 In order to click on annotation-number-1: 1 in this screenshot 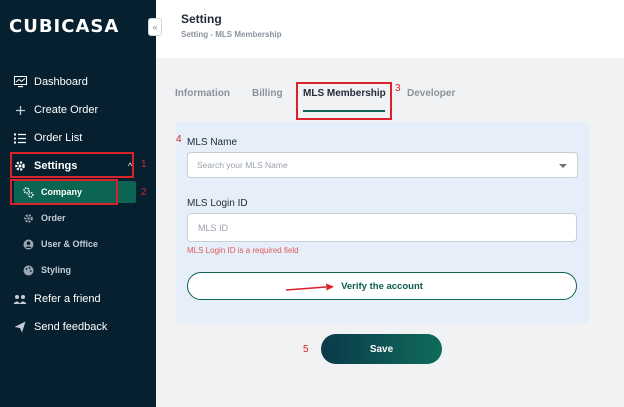, I will do `click(144, 164)`.